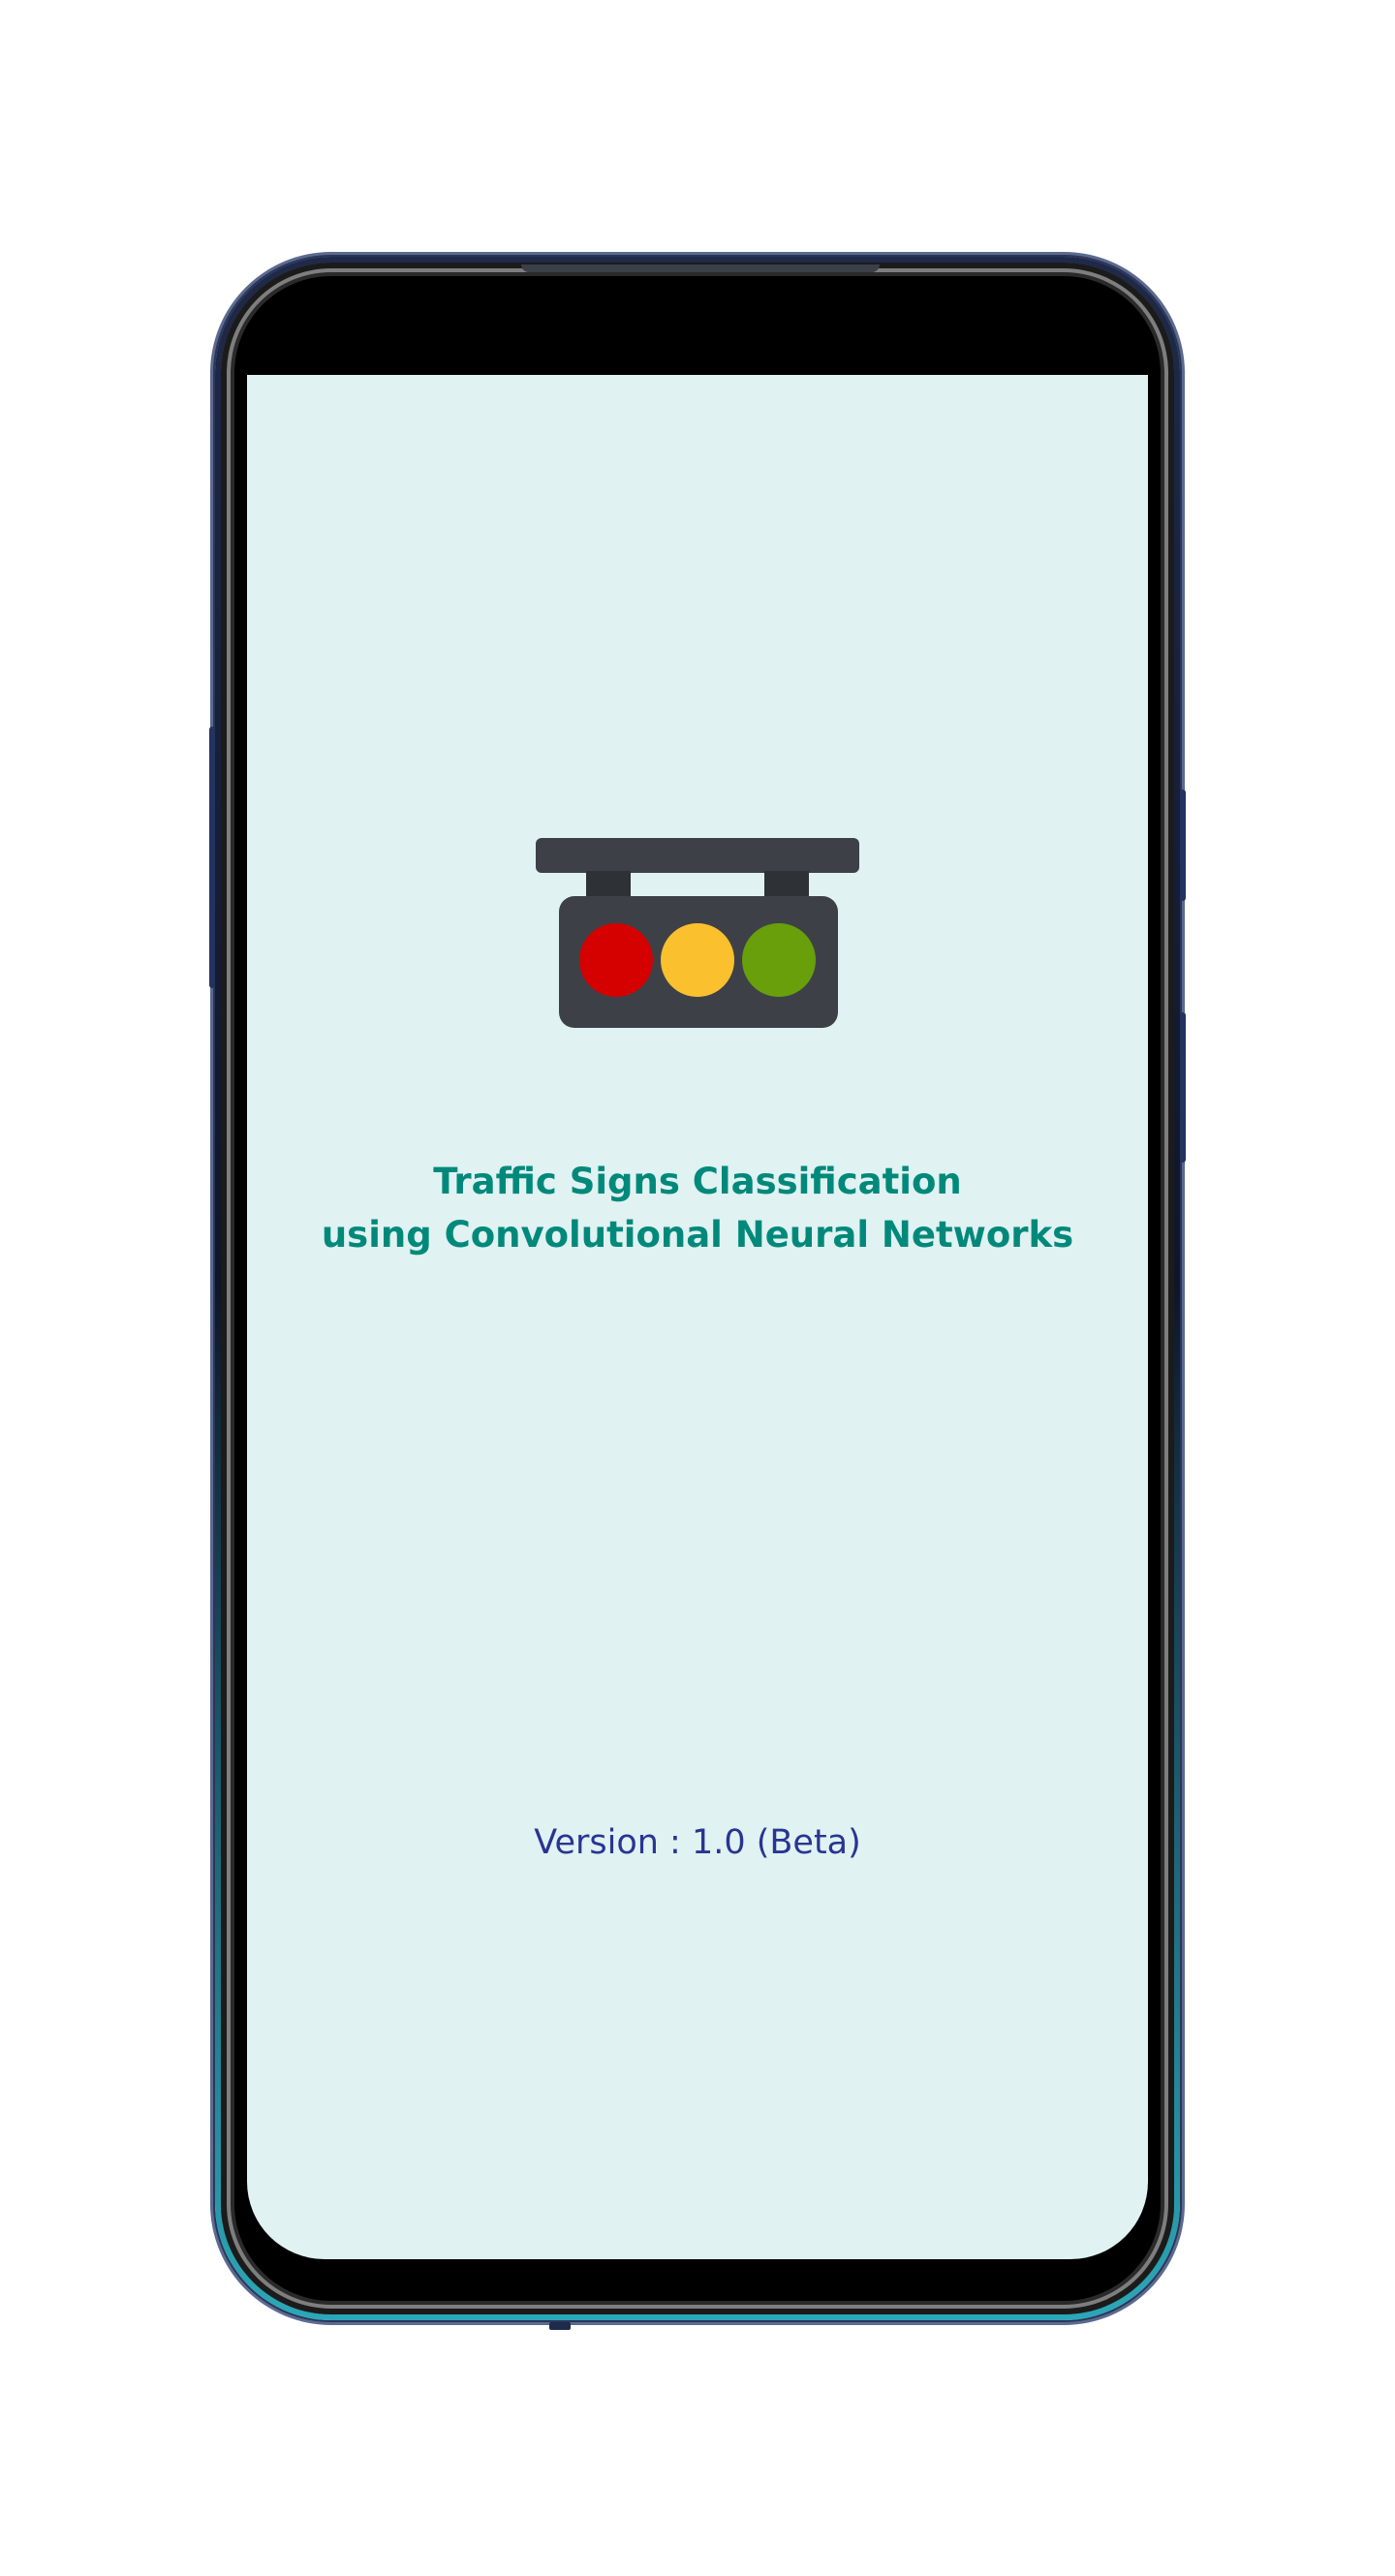  I want to click on traffic-light-icon, so click(697, 933).